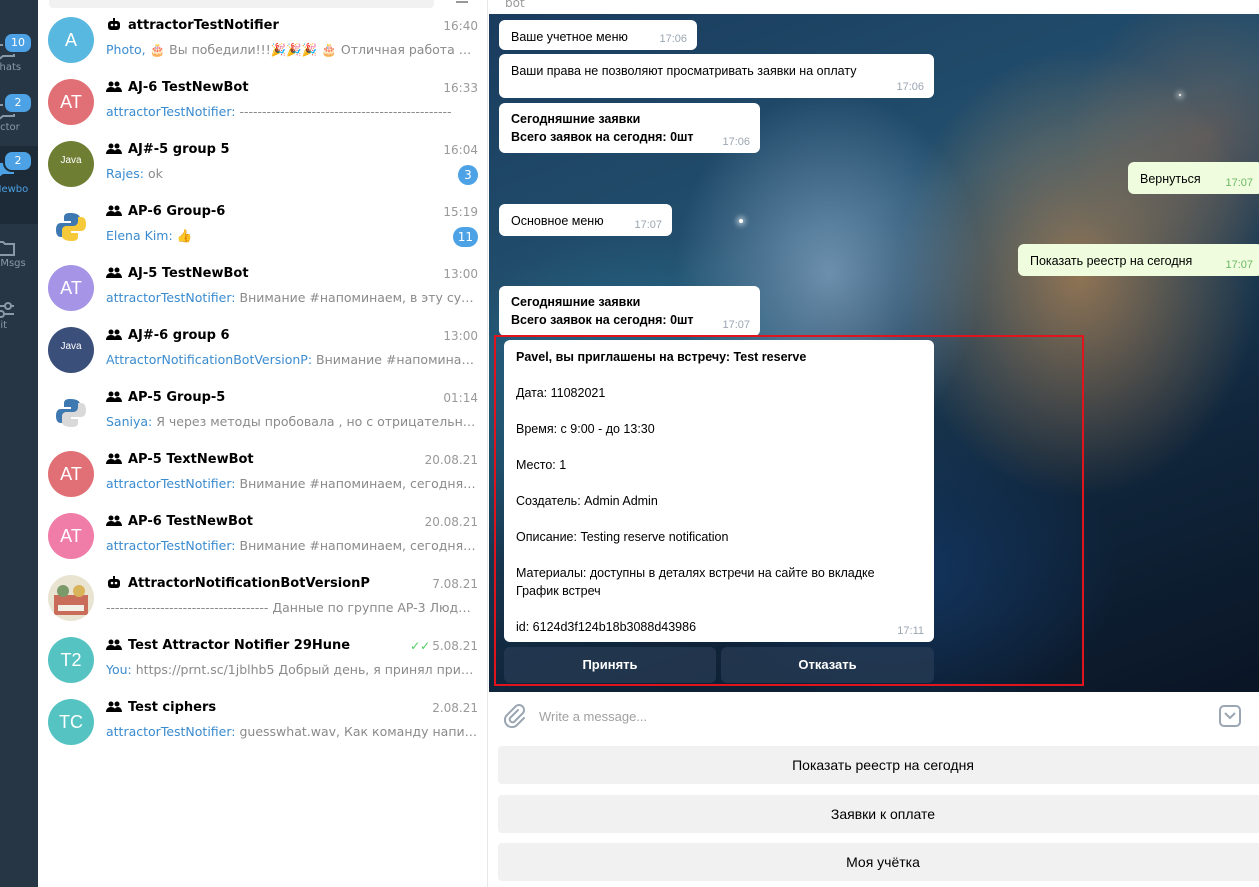 The image size is (1259, 887). What do you see at coordinates (203, 25) in the screenshot?
I see `chat-name: attractorTestNotifier` at bounding box center [203, 25].